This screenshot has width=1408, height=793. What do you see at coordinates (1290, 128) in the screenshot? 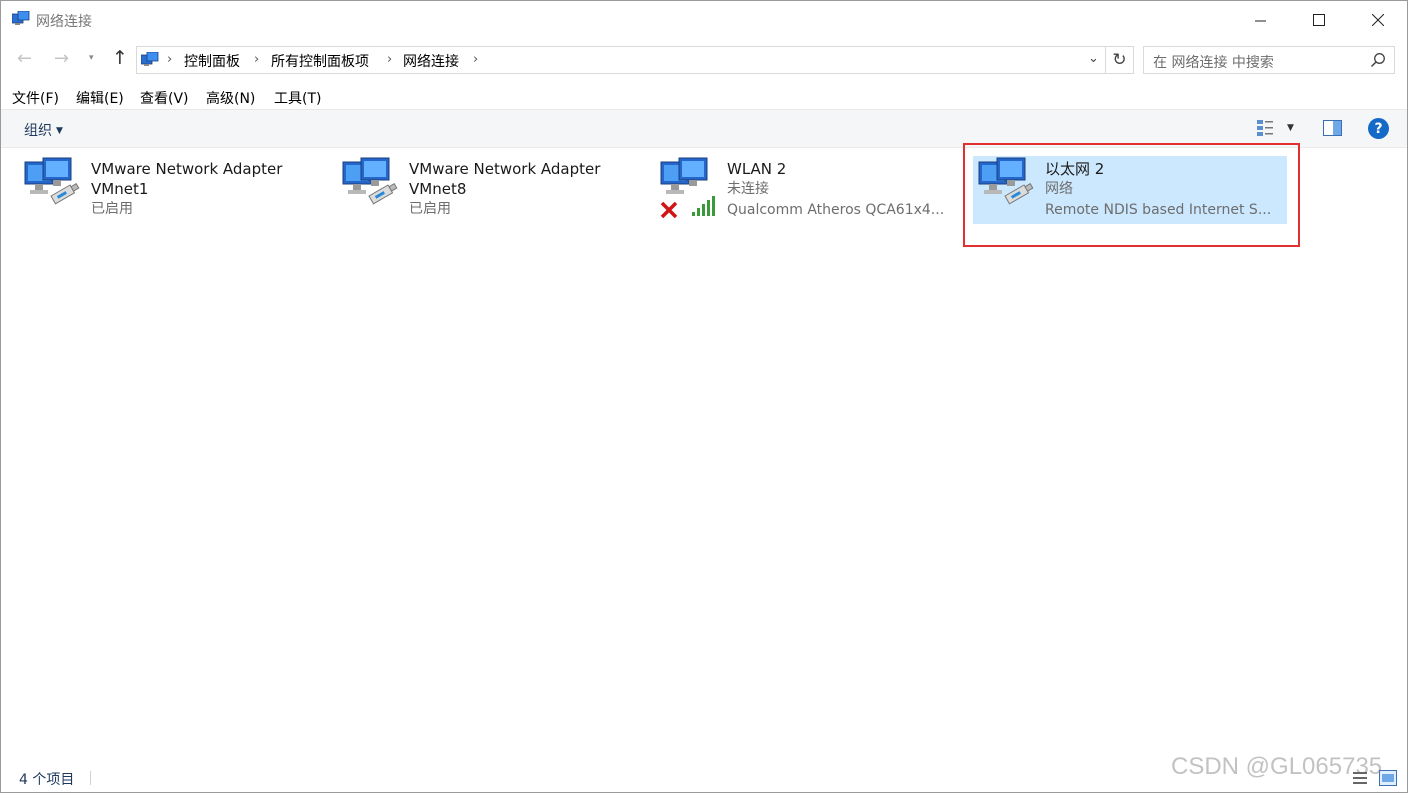
I see `view-options-chevron-icon: ▼` at bounding box center [1290, 128].